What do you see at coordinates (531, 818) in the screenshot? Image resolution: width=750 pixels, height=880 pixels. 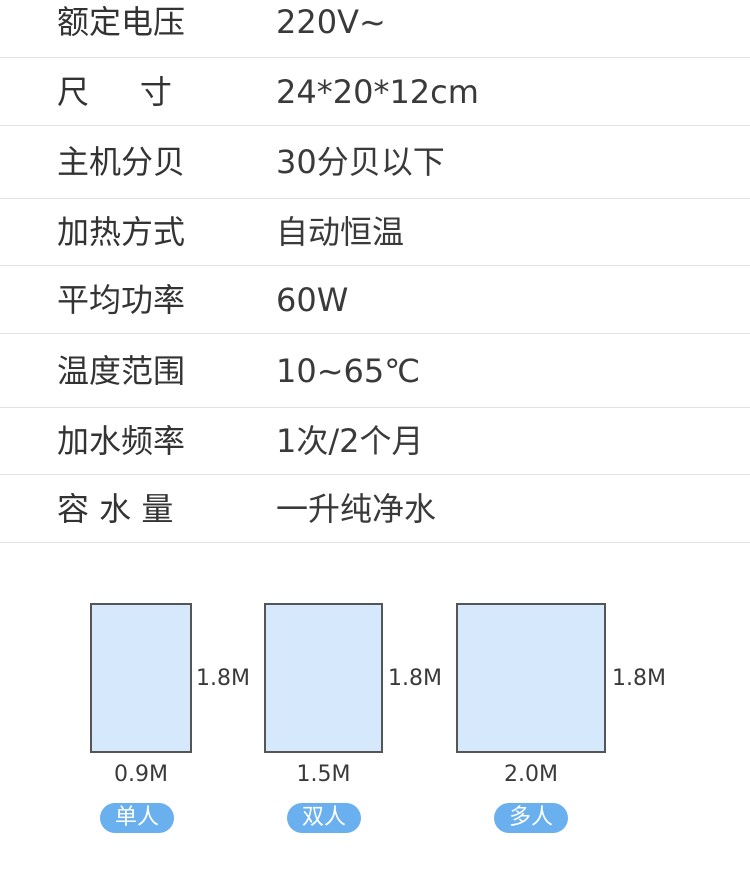 I see `bed-multi-tag: 多人` at bounding box center [531, 818].